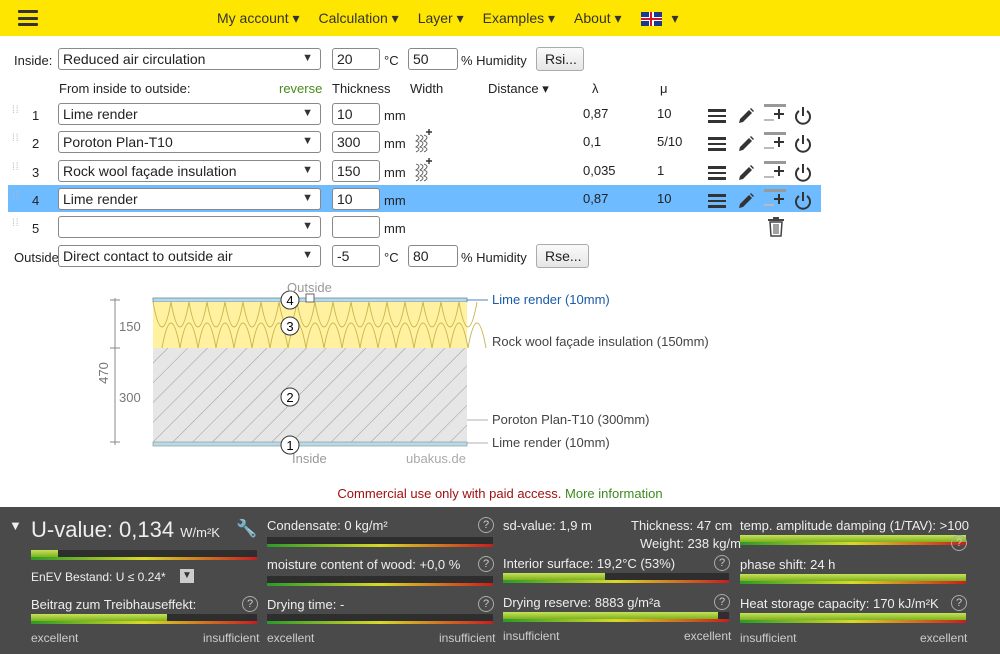 The height and width of the screenshot is (654, 1000). What do you see at coordinates (36, 257) in the screenshot?
I see `outside-label: Outside` at bounding box center [36, 257].